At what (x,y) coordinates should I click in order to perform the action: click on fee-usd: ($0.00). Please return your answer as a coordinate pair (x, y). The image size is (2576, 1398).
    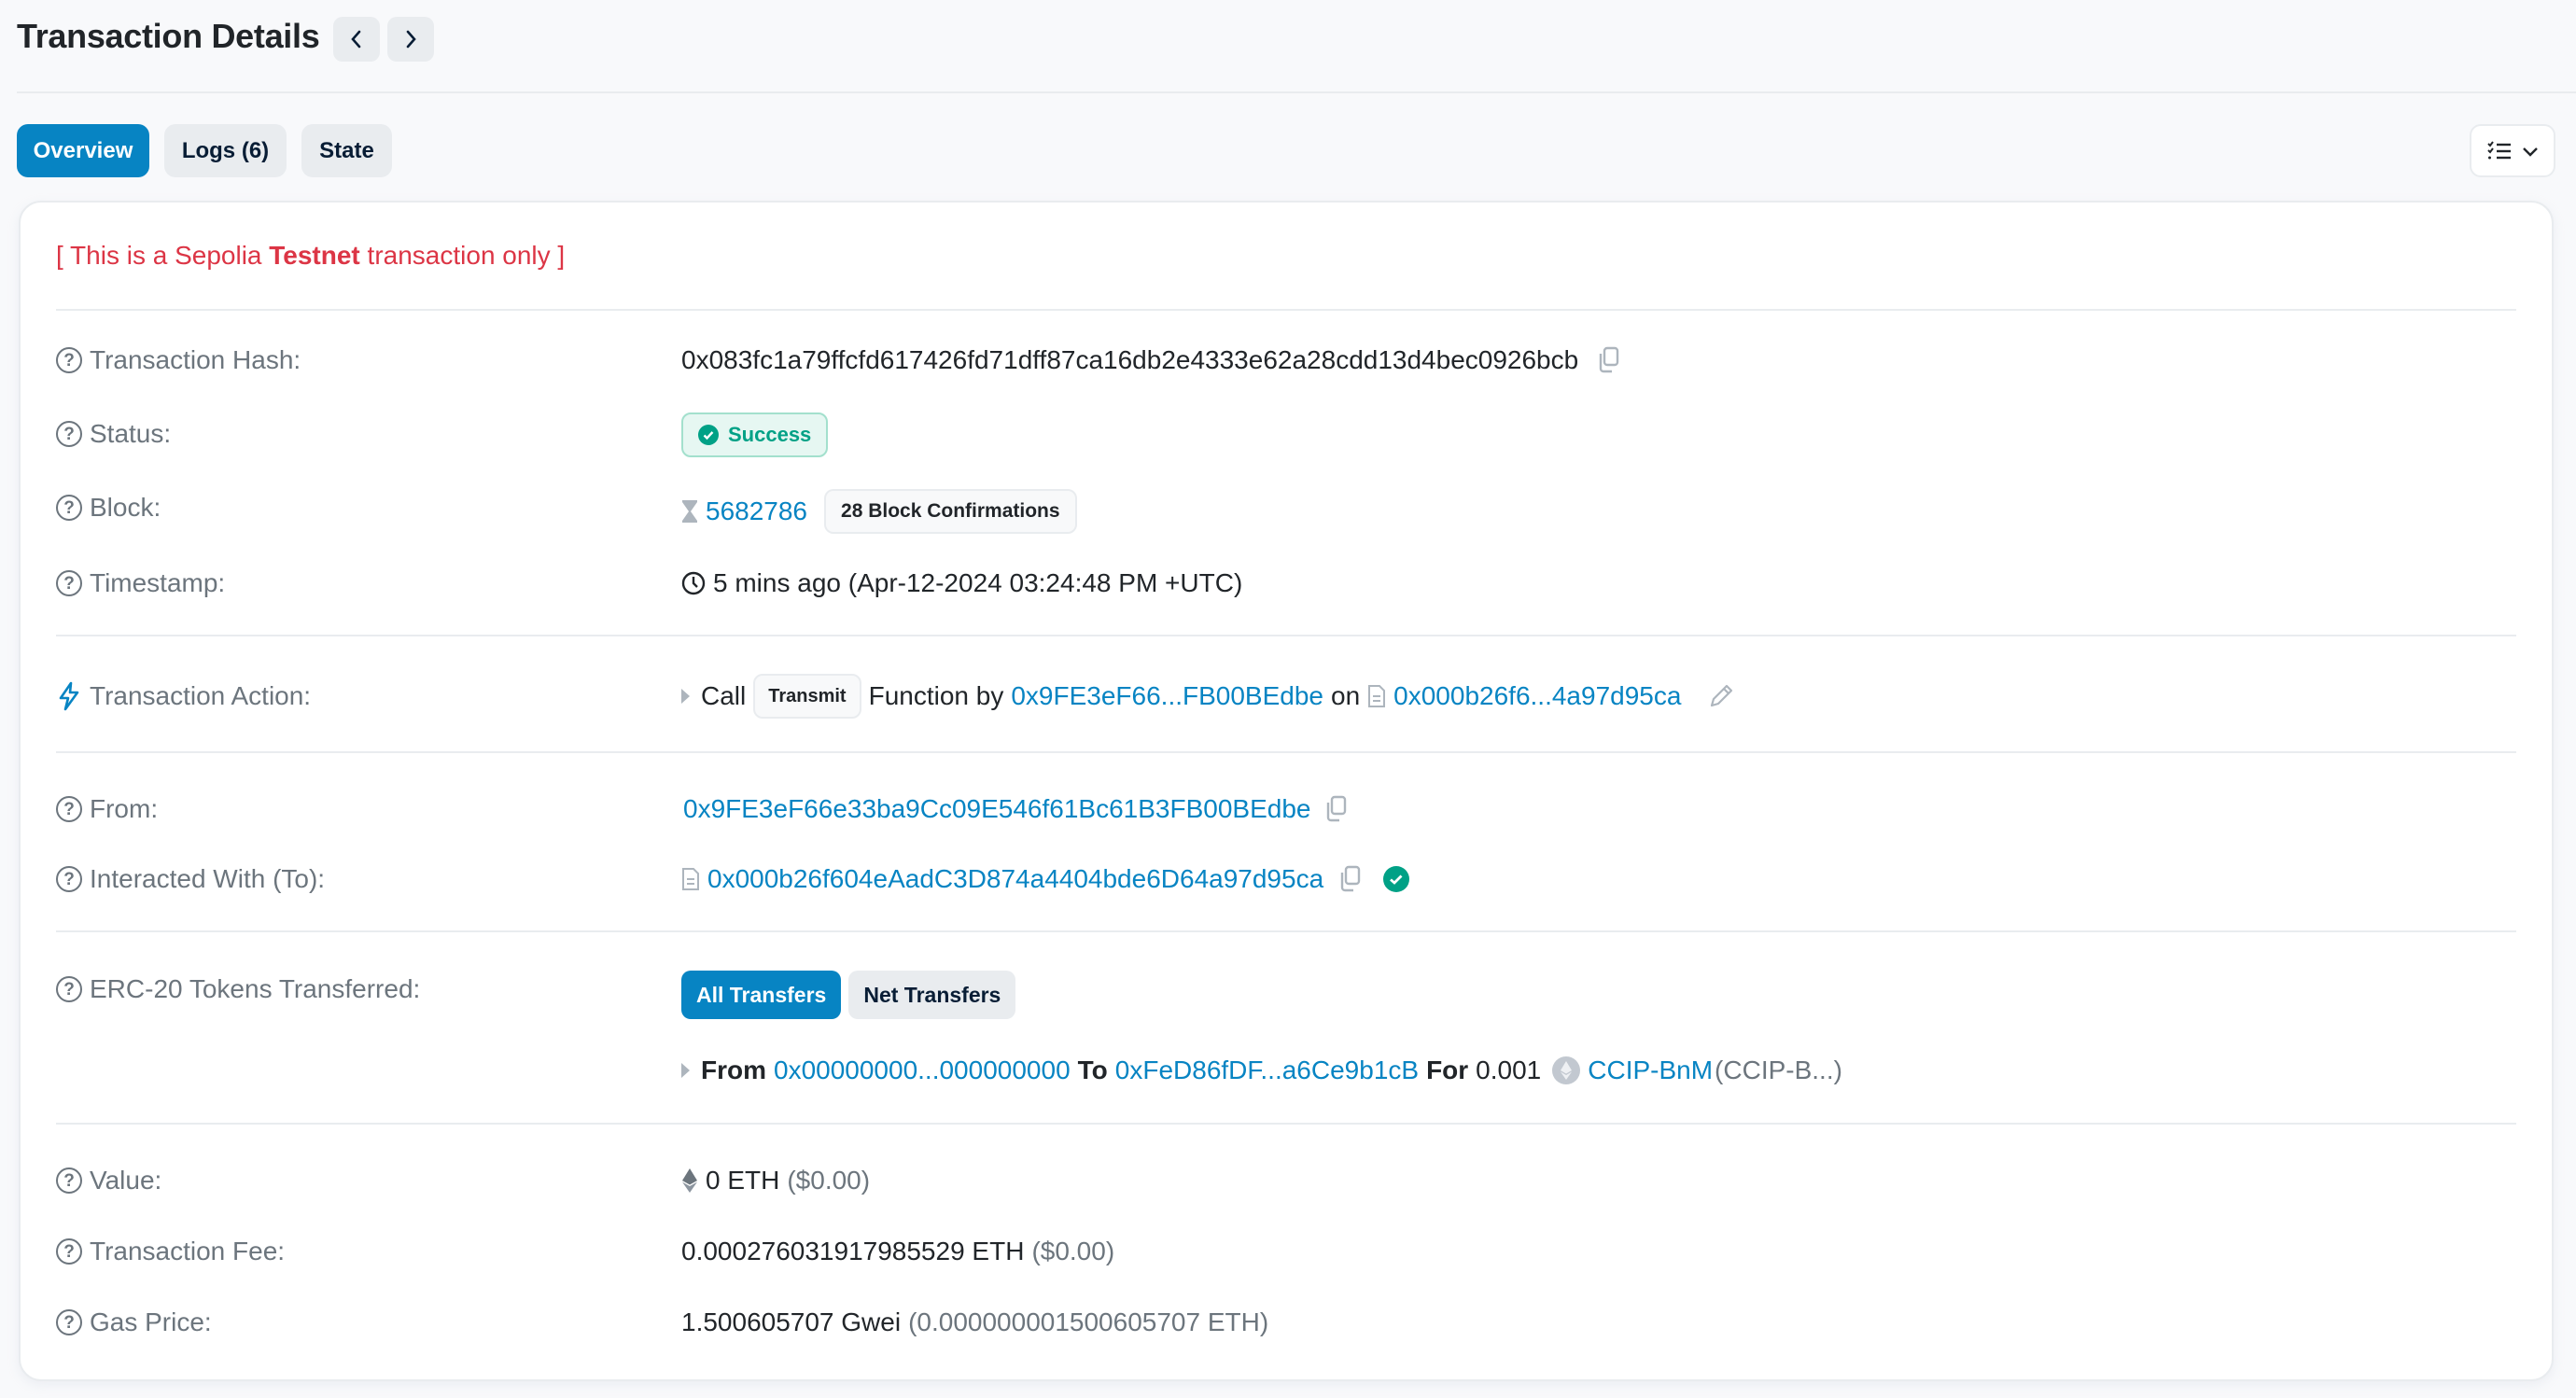
    Looking at the image, I should click on (1073, 1251).